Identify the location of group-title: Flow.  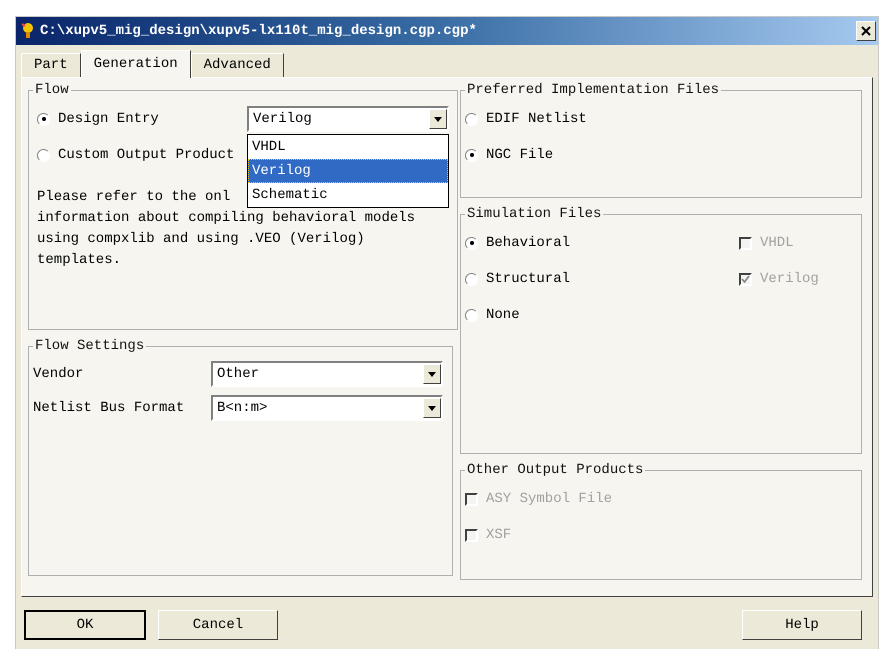
(52, 90).